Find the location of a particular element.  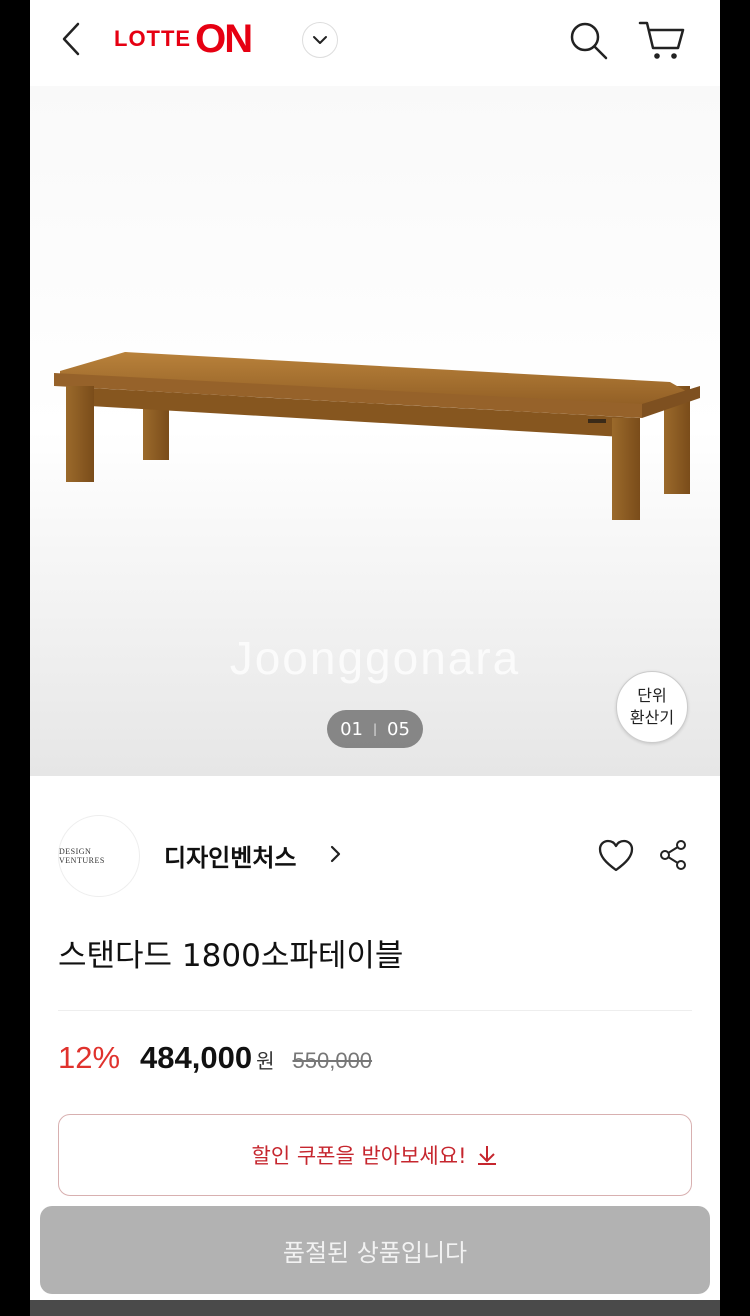

chevron-right-icon is located at coordinates (336, 854).